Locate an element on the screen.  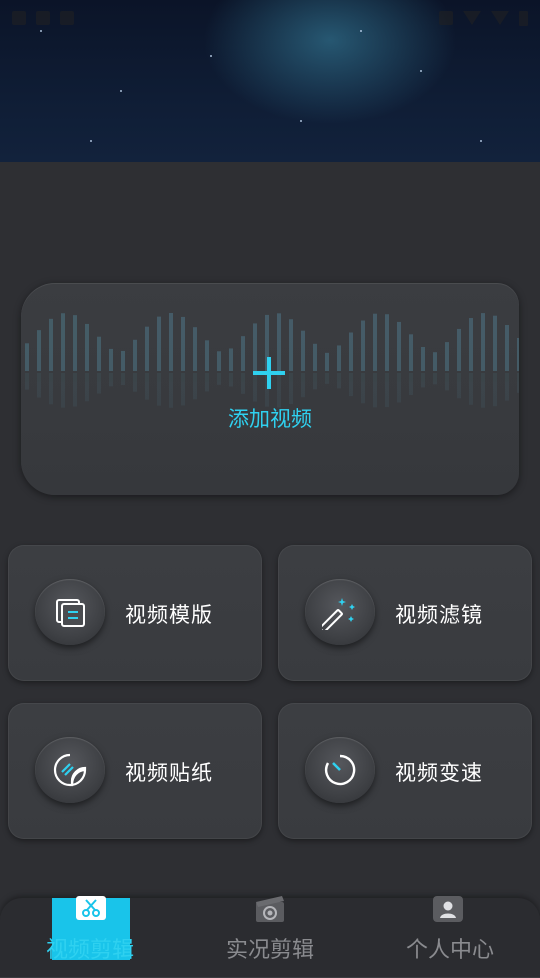
tab-video-edit: 视频剪辑 is located at coordinates (90, 929).